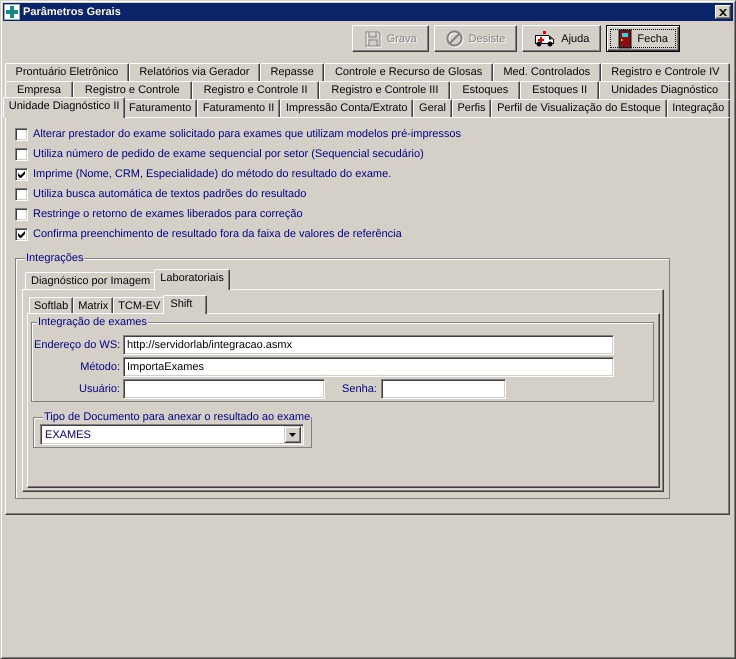 The width and height of the screenshot is (736, 659). I want to click on close-button, so click(723, 12).